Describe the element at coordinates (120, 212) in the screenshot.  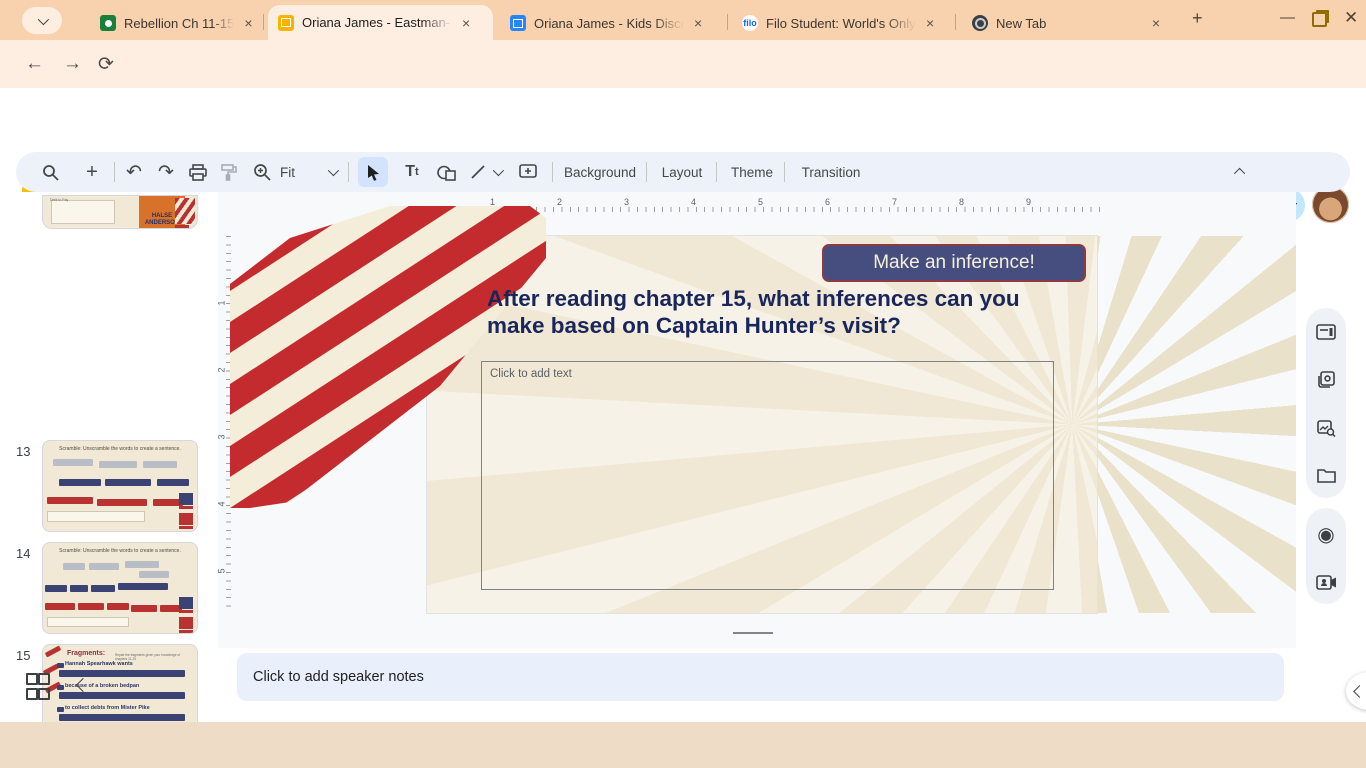
I see `thumbnail-slide-12-partial: Debt to Pay HALSE ANDERSON` at that location.